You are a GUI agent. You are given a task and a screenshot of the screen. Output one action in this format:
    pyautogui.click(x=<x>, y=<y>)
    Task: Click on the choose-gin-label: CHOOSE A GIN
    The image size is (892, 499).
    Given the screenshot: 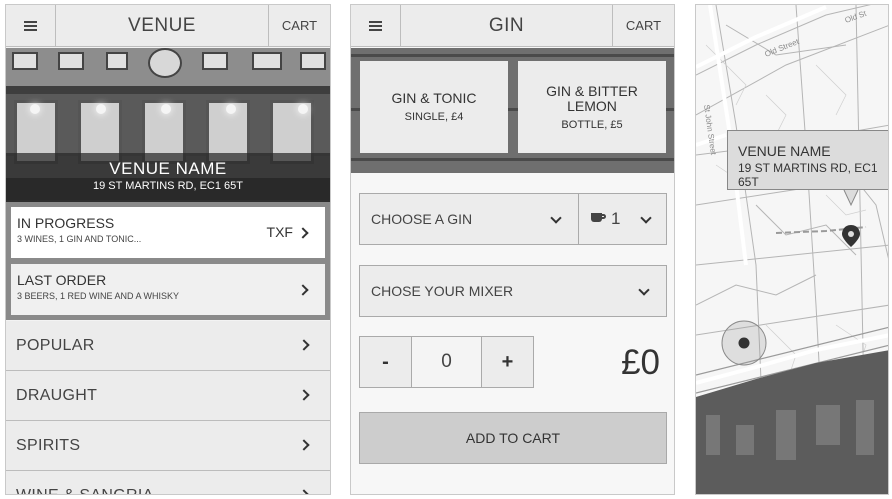 What is the action you would take?
    pyautogui.click(x=422, y=219)
    